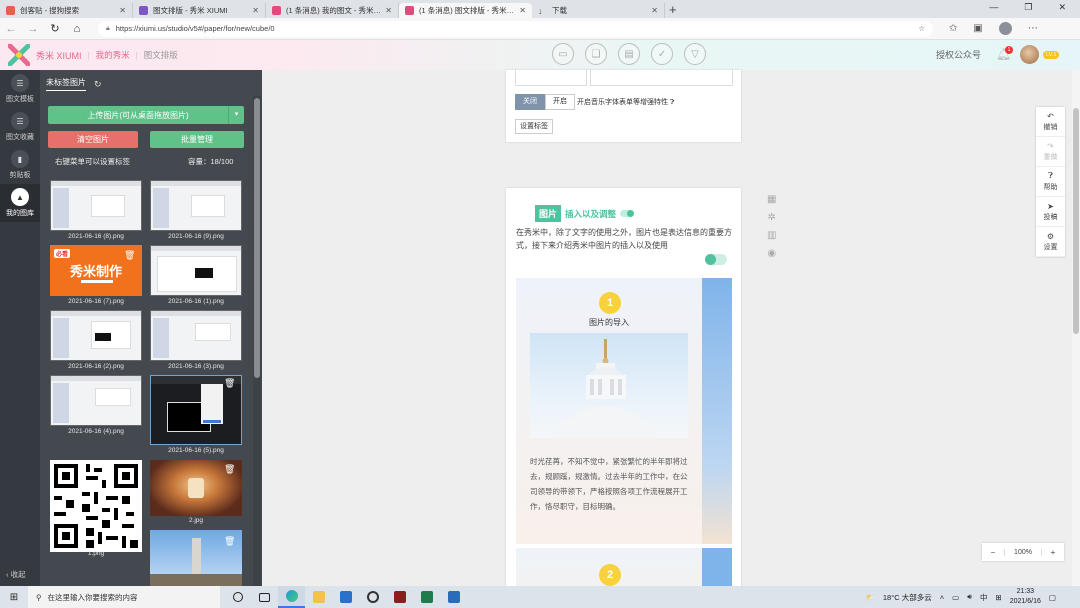 The image size is (1080, 608). I want to click on home-icon: ⌂, so click(77, 29).